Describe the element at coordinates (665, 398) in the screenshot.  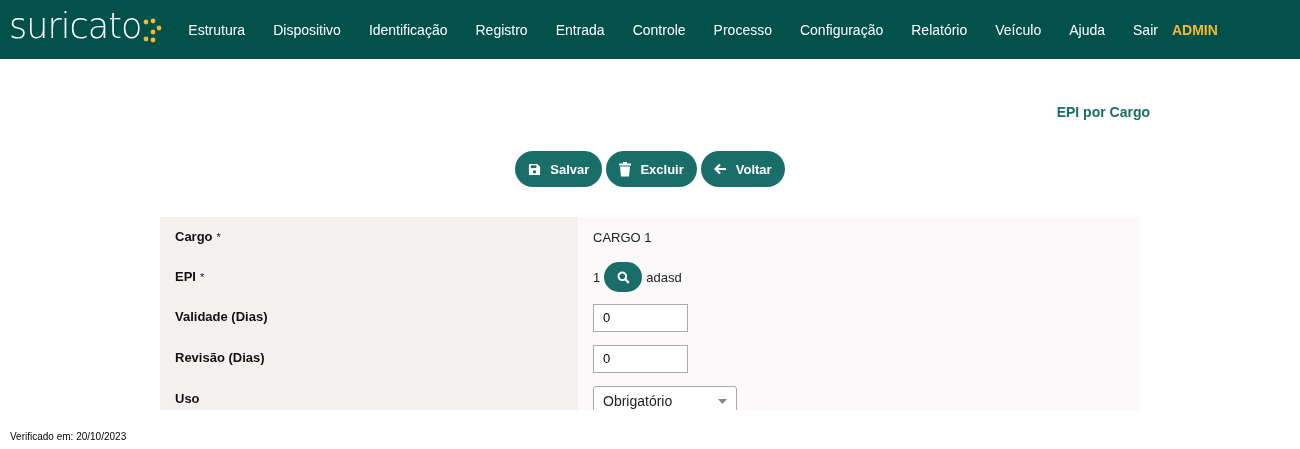
I see `select-field: Obrigatório` at that location.